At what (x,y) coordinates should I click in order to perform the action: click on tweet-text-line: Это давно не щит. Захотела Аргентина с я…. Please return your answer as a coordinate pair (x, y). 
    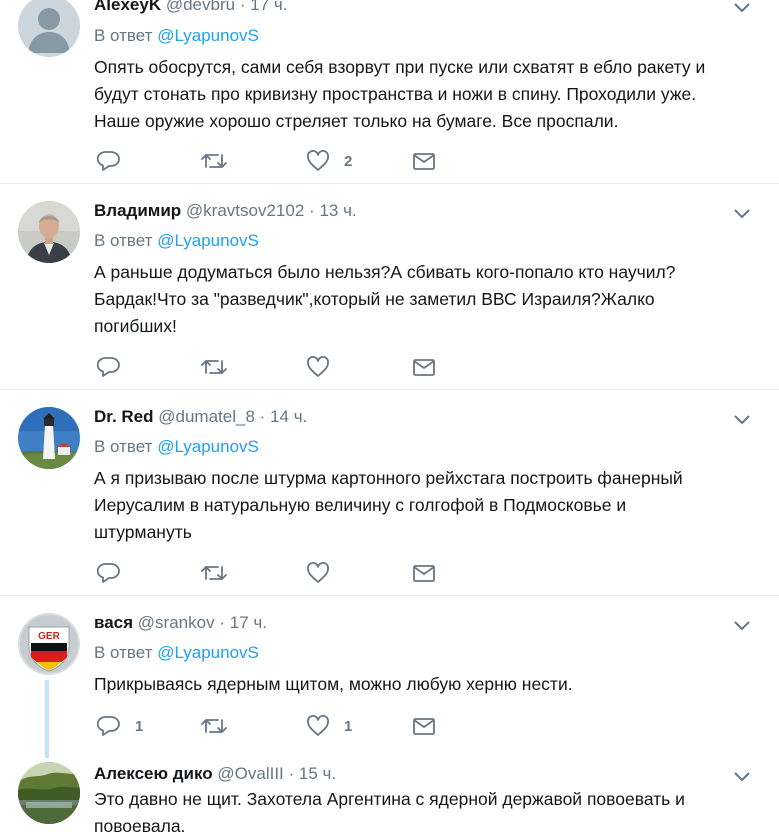
    Looking at the image, I should click on (389, 799).